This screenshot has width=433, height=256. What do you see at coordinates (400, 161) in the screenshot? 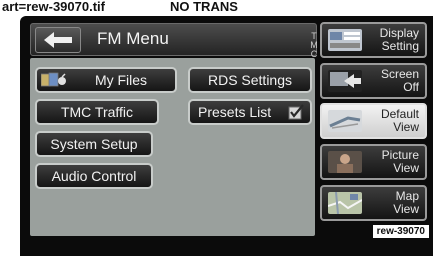
I see `picture-view-label: Picture View` at bounding box center [400, 161].